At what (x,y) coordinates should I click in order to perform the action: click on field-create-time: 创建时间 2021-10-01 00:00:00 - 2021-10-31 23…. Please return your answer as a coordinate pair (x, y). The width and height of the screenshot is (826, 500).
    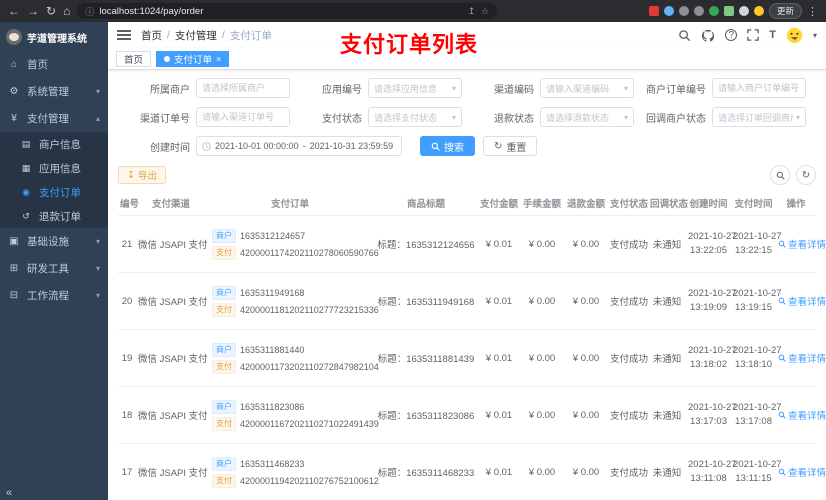
    Looking at the image, I should click on (264, 146).